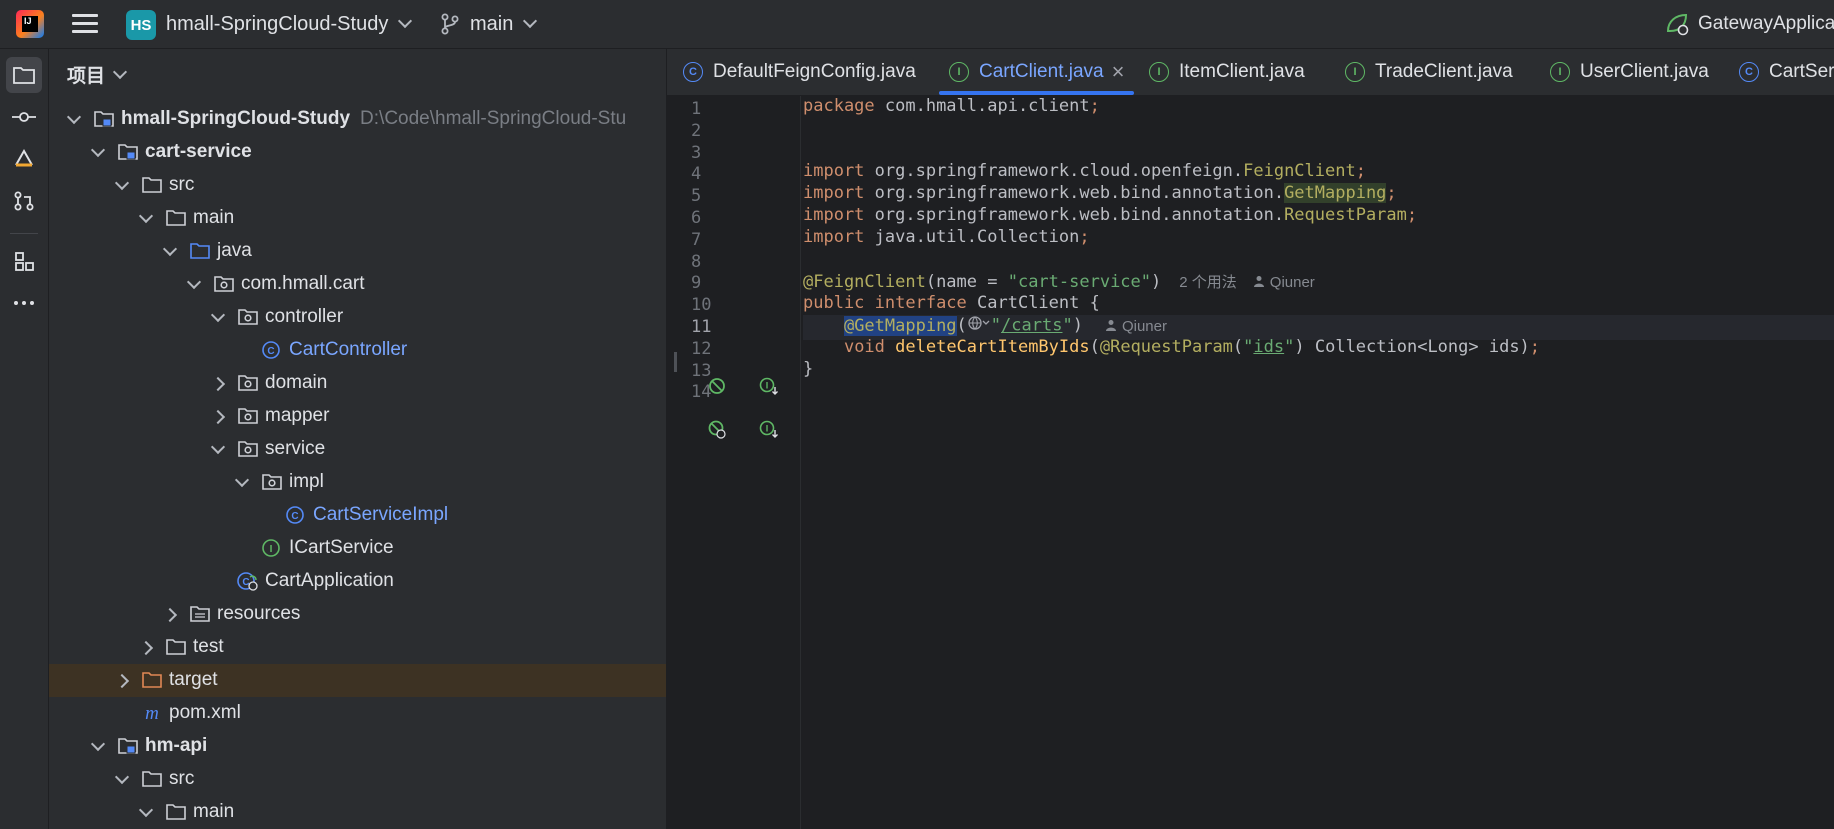 This screenshot has width=1834, height=829. What do you see at coordinates (30, 24) in the screenshot?
I see `intellij-logo-icon: IJ` at bounding box center [30, 24].